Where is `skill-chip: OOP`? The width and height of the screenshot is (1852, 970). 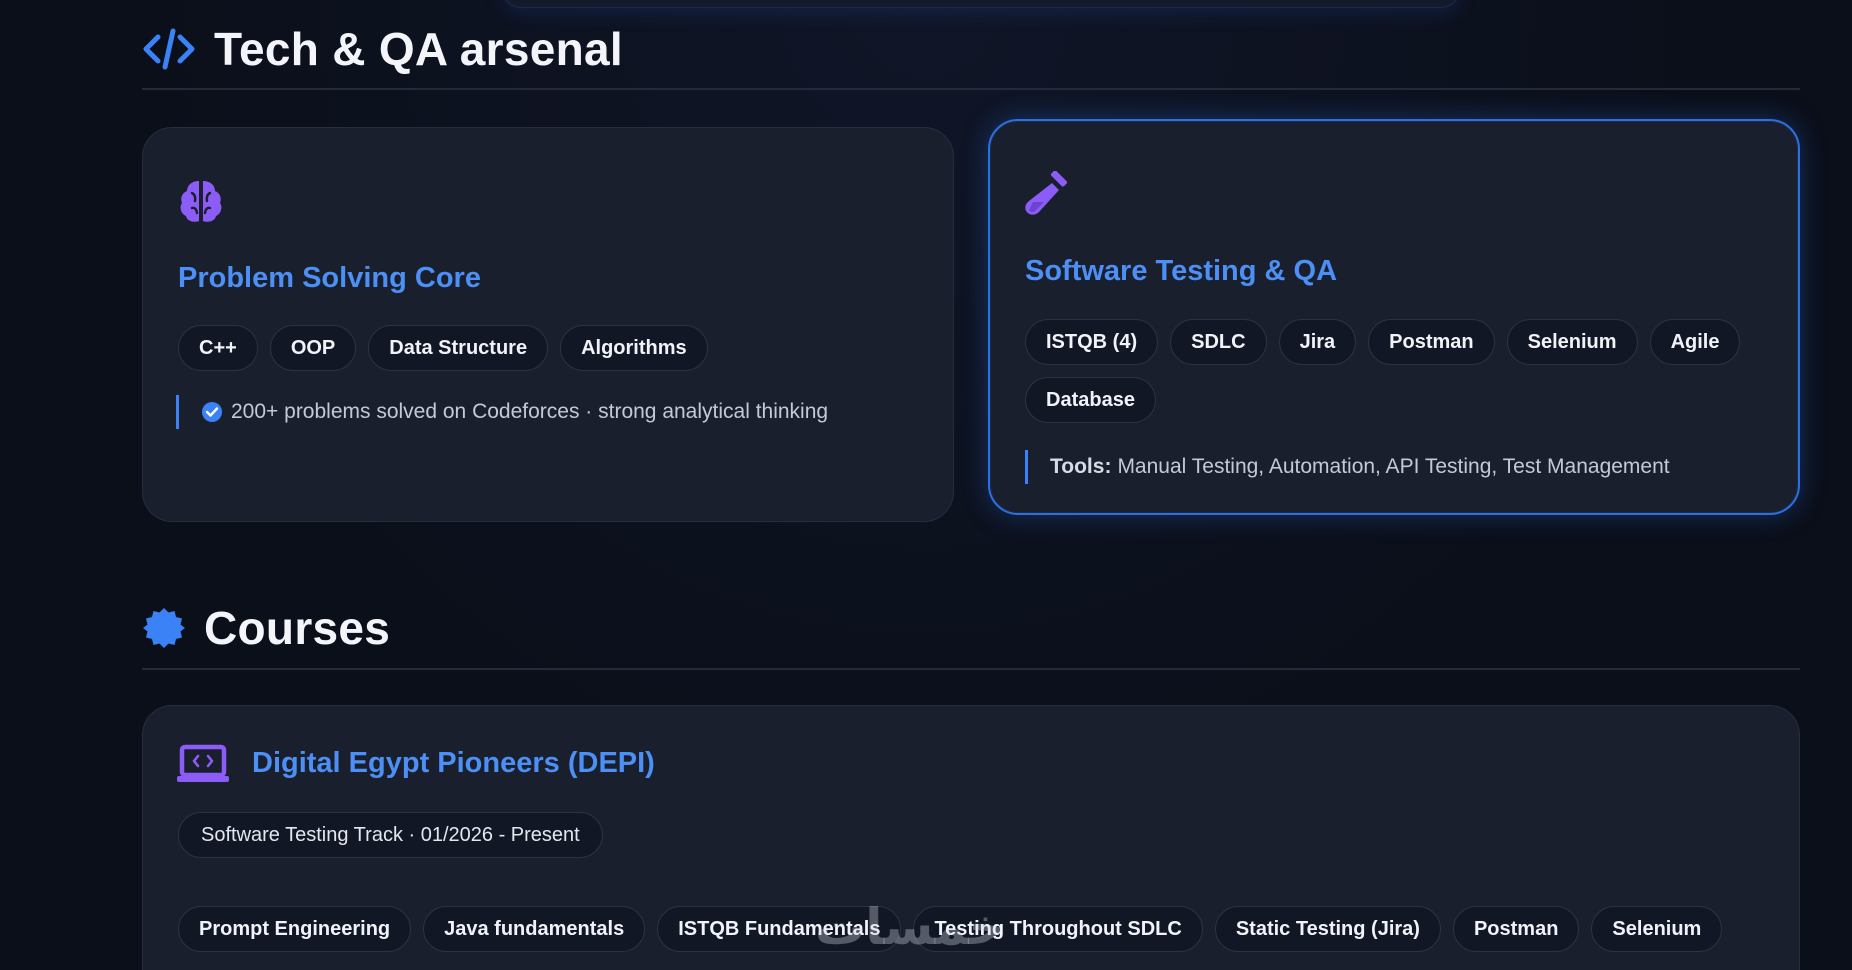 skill-chip: OOP is located at coordinates (313, 348).